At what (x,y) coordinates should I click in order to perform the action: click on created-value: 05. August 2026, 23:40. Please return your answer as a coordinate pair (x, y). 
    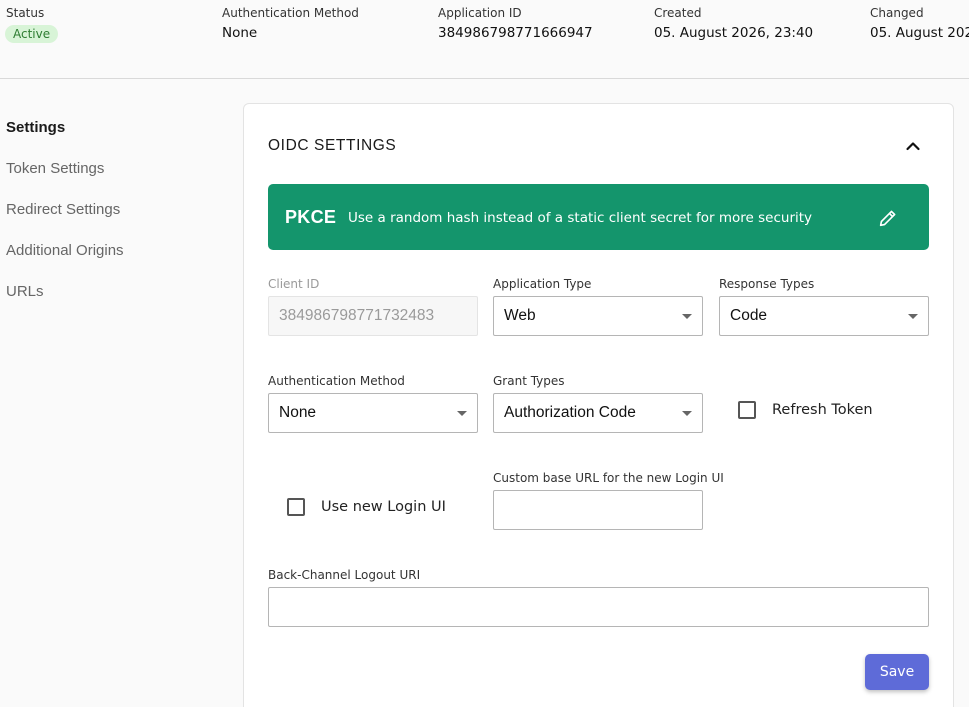
    Looking at the image, I should click on (734, 33).